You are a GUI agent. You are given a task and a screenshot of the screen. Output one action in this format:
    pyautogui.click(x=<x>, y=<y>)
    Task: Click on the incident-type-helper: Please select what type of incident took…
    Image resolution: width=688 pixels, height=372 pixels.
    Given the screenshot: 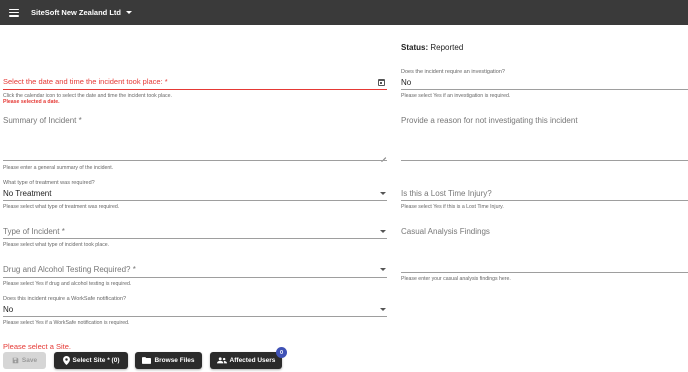 What is the action you would take?
    pyautogui.click(x=56, y=245)
    